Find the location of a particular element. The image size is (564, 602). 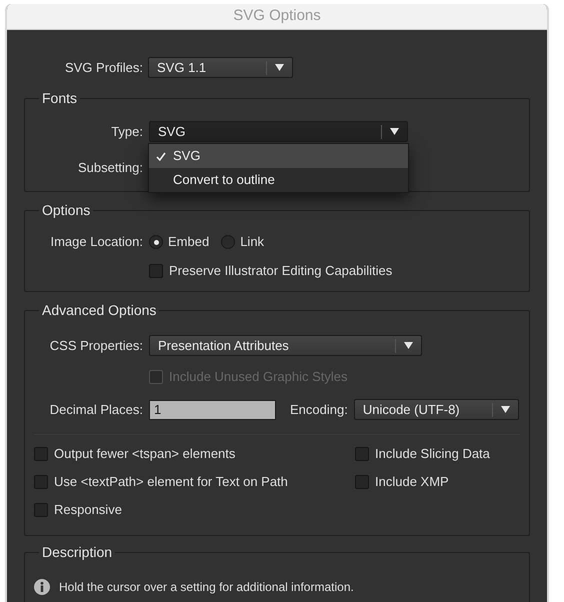

radio-label: Link is located at coordinates (252, 242).